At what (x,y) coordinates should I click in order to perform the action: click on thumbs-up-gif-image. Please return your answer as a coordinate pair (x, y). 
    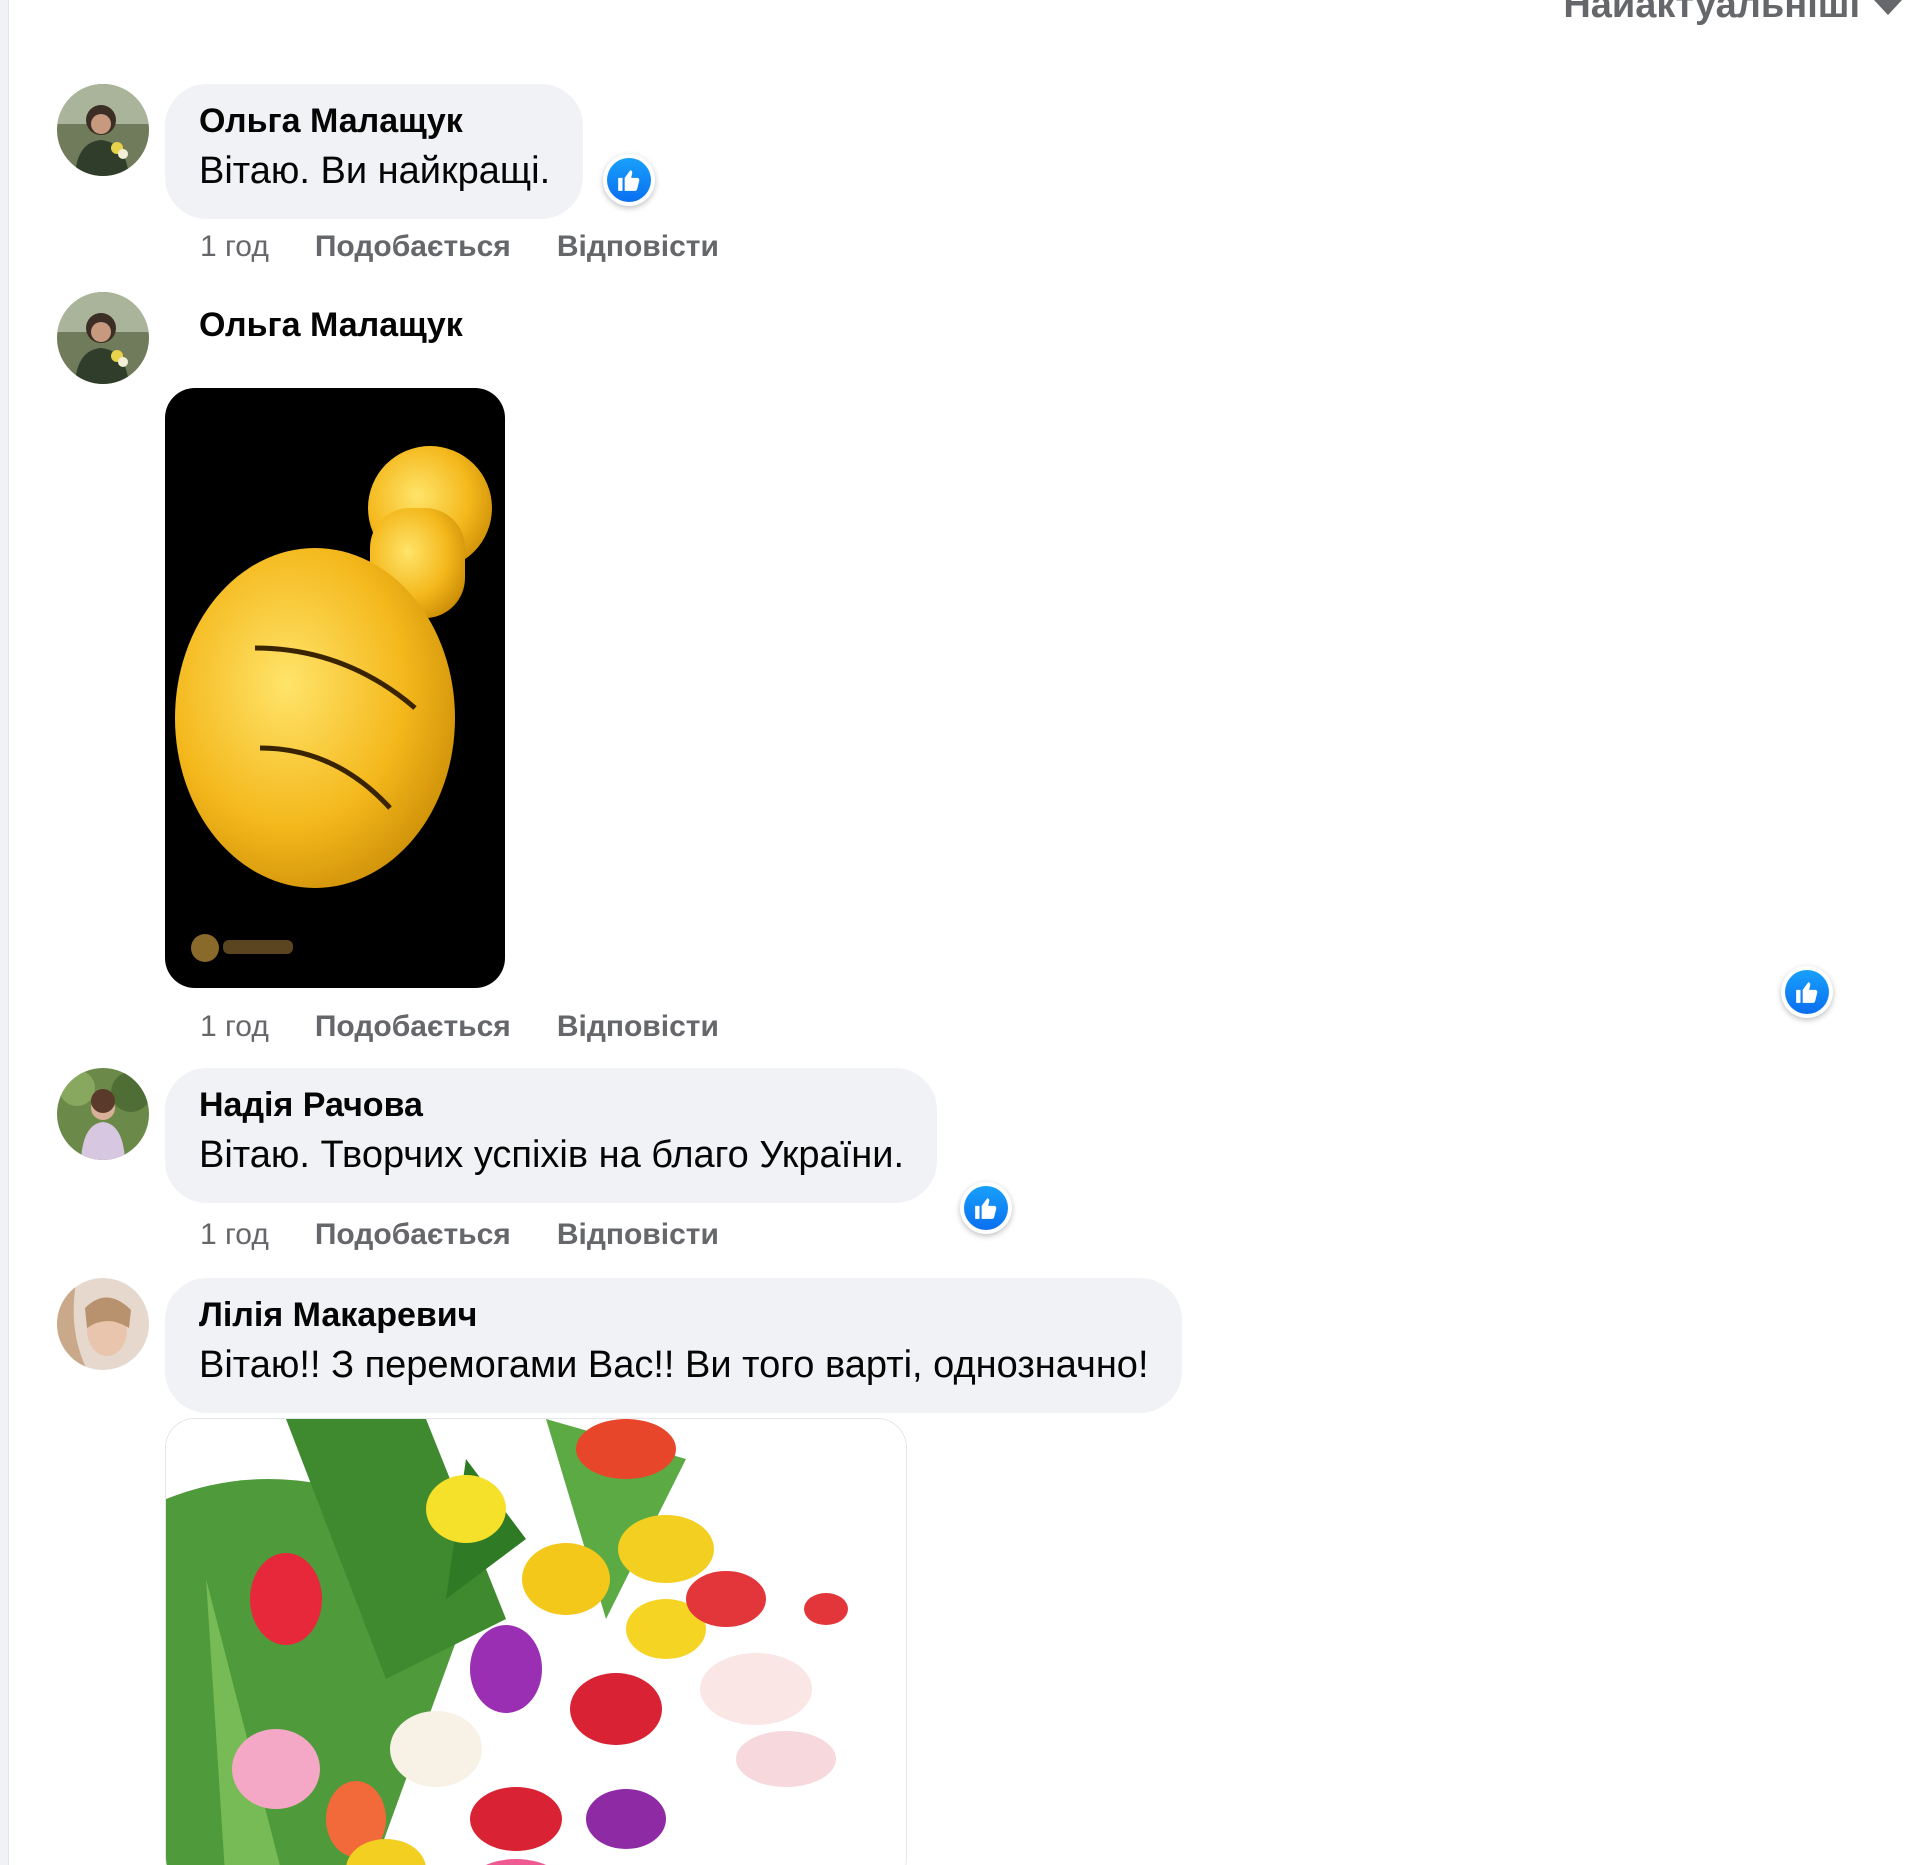
    Looking at the image, I should click on (335, 688).